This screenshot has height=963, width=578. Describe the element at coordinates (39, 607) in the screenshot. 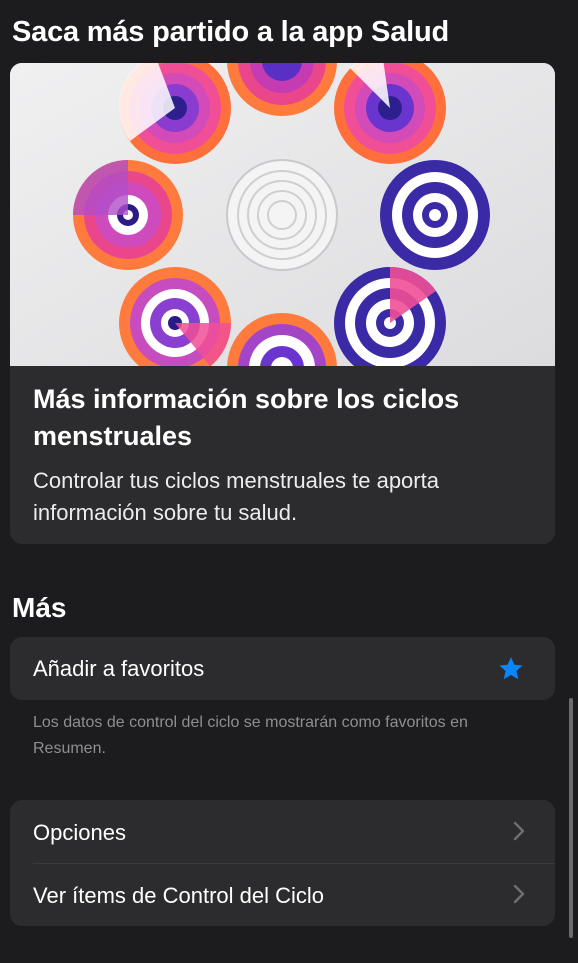

I see `section-title-more: Más` at that location.